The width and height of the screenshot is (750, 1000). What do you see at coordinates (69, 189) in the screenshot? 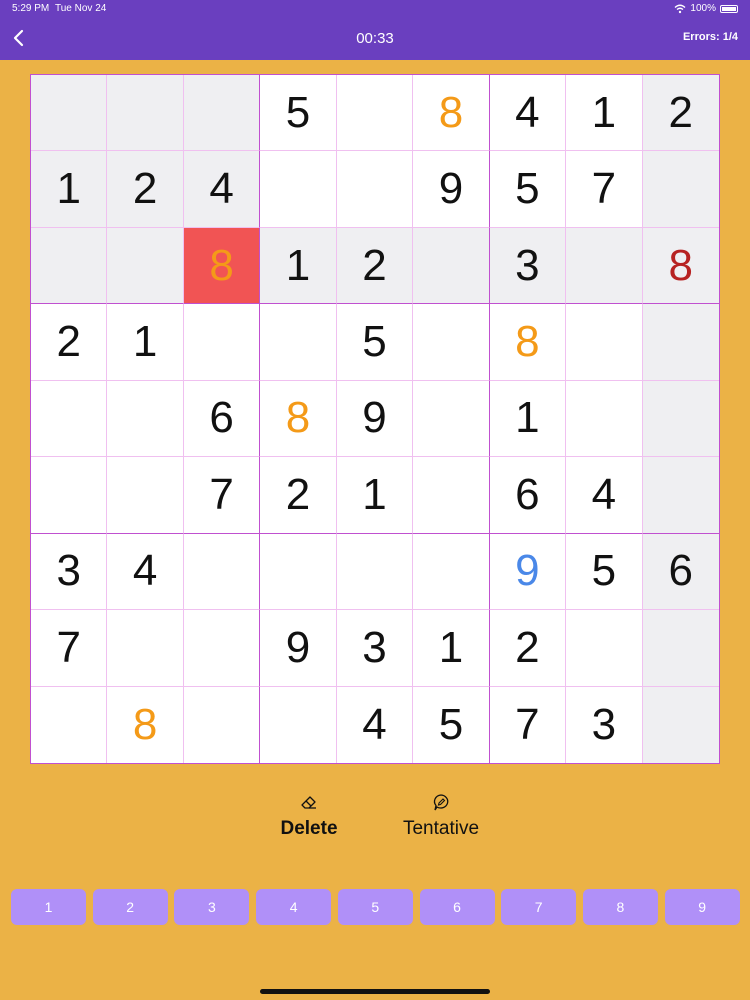
I see `sudoku-cell-r2c1: 1` at bounding box center [69, 189].